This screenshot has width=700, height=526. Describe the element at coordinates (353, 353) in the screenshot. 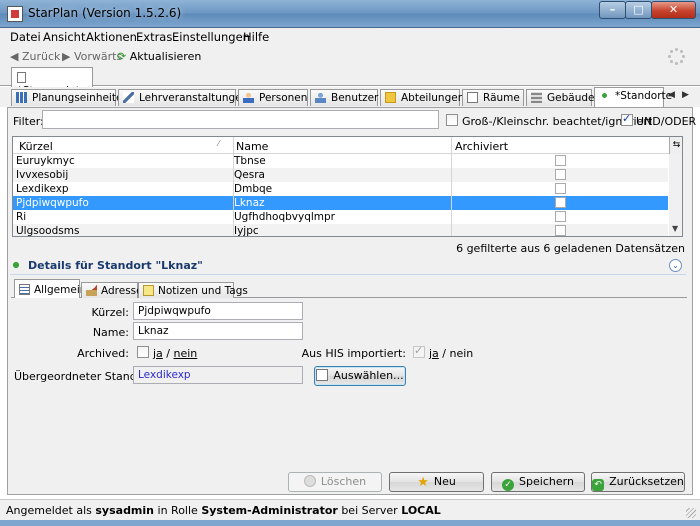

I see `his-imported-label: Aus HIS importiert:` at that location.